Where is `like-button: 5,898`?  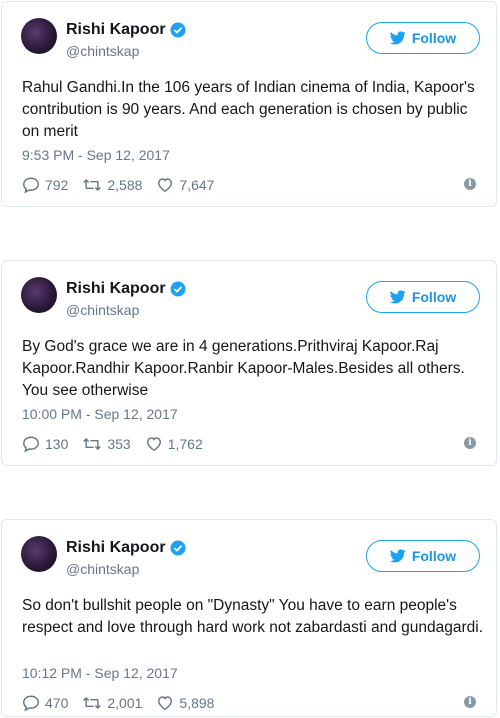 like-button: 5,898 is located at coordinates (185, 703).